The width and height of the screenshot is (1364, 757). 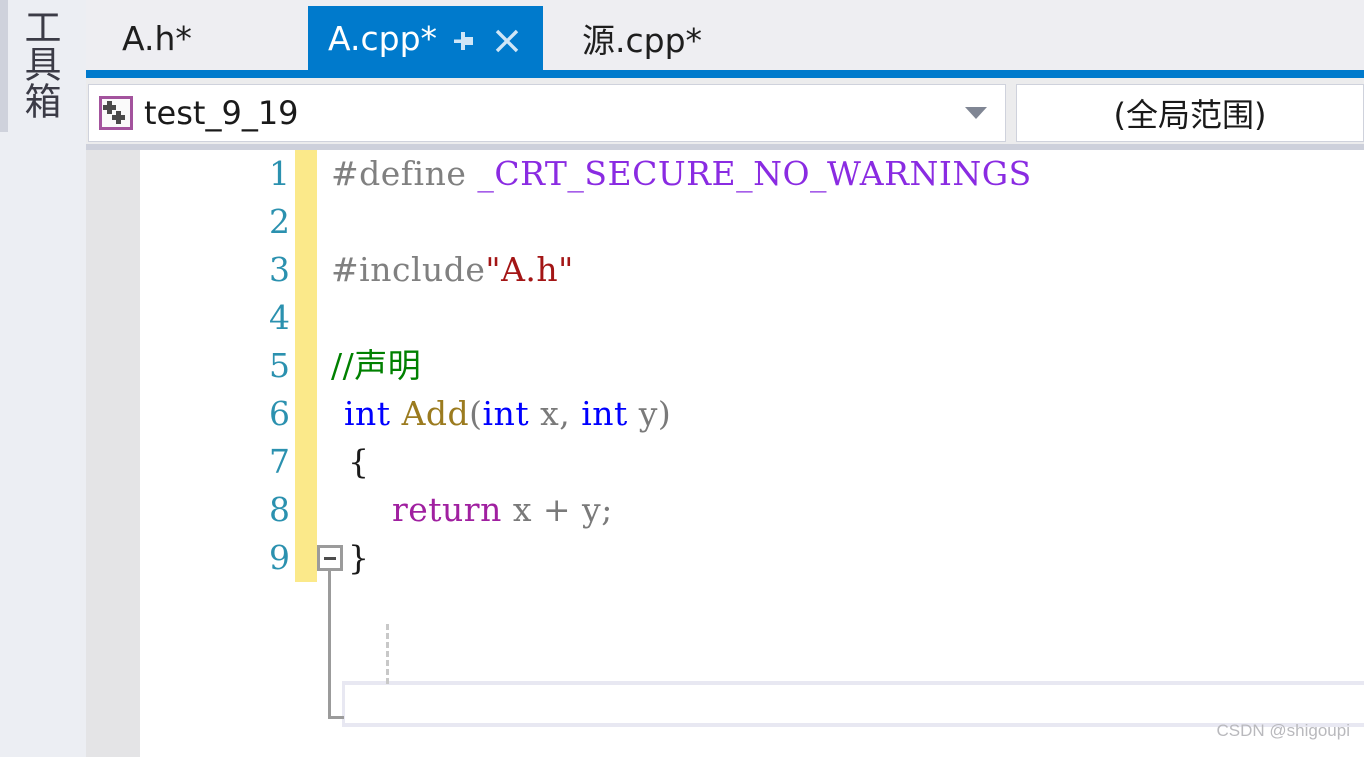 I want to click on token-punct: (, so click(x=476, y=413).